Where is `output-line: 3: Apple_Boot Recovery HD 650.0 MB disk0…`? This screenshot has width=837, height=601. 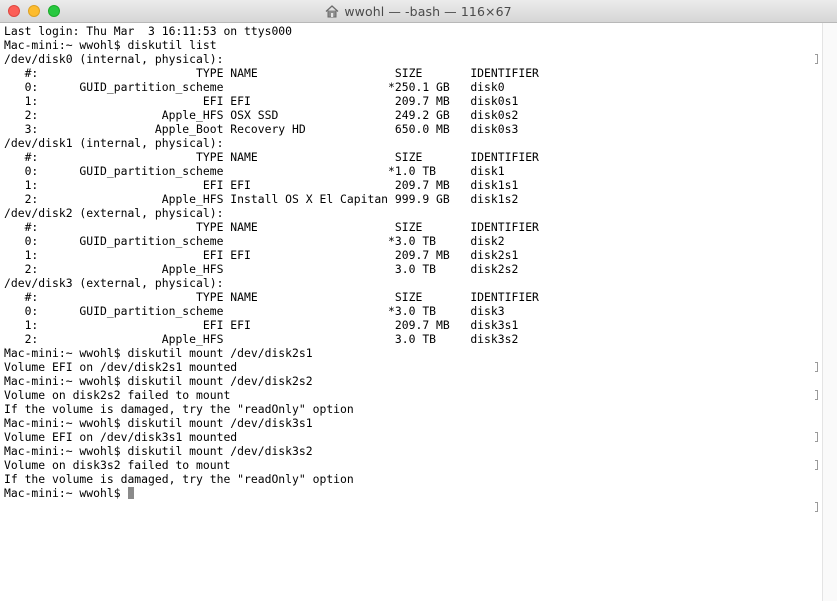
output-line: 3: Apple_Boot Recovery HD 650.0 MB disk0… is located at coordinates (410, 129).